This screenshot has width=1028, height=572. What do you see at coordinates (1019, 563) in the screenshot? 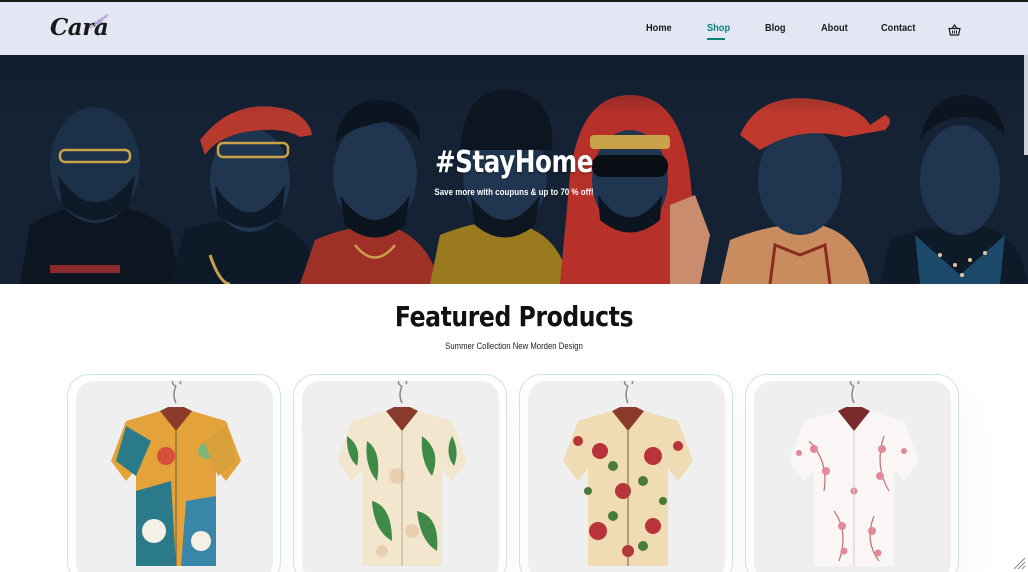
I see `resize-grip-icon` at bounding box center [1019, 563].